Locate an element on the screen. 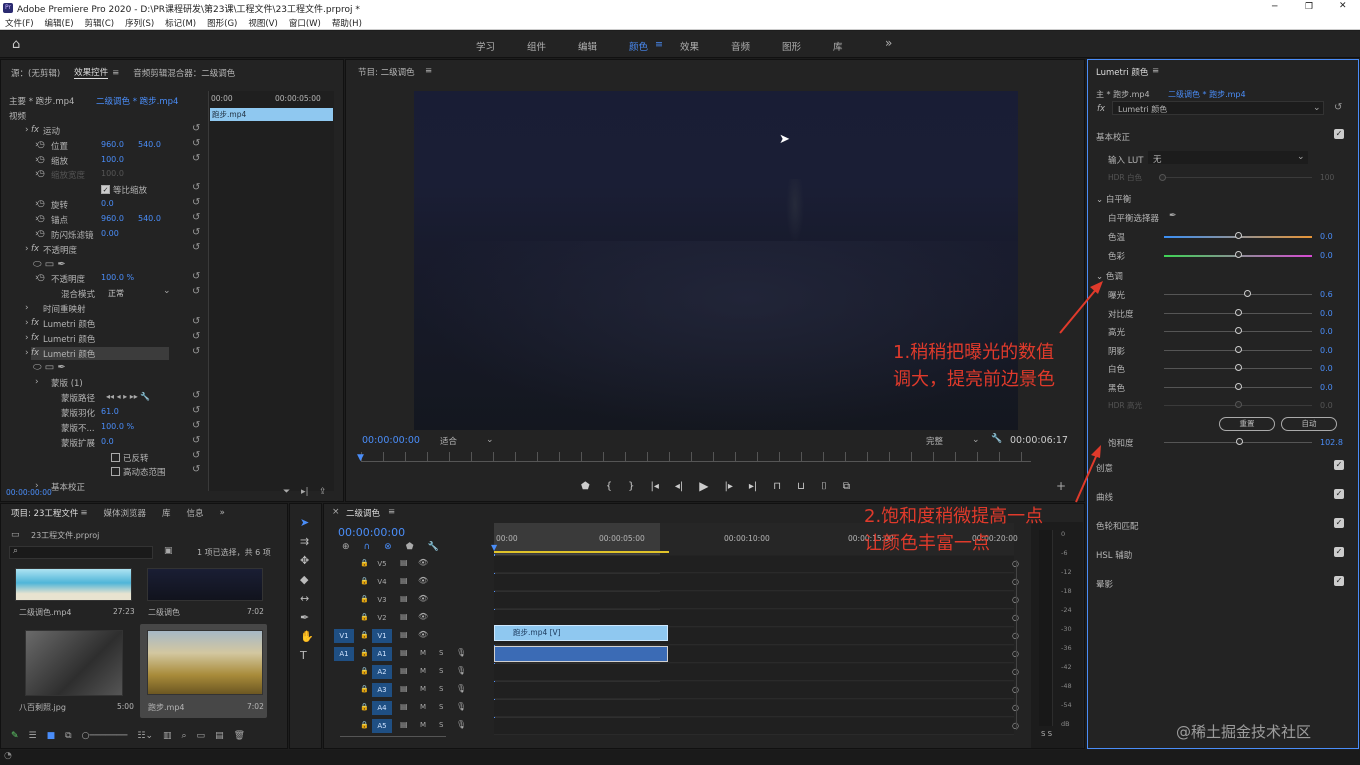 This screenshot has width=1360, height=765. timeline-zoom-bar is located at coordinates (393, 736).